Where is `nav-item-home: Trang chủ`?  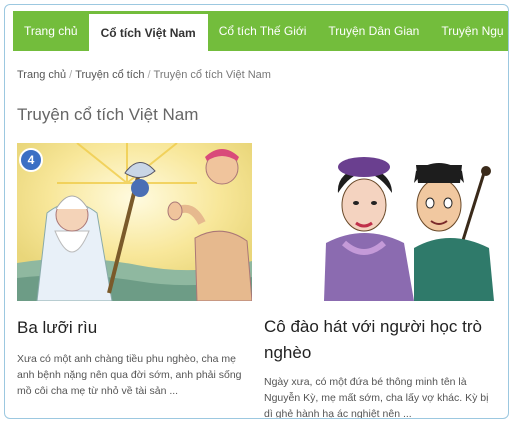 nav-item-home: Trang chủ is located at coordinates (51, 31).